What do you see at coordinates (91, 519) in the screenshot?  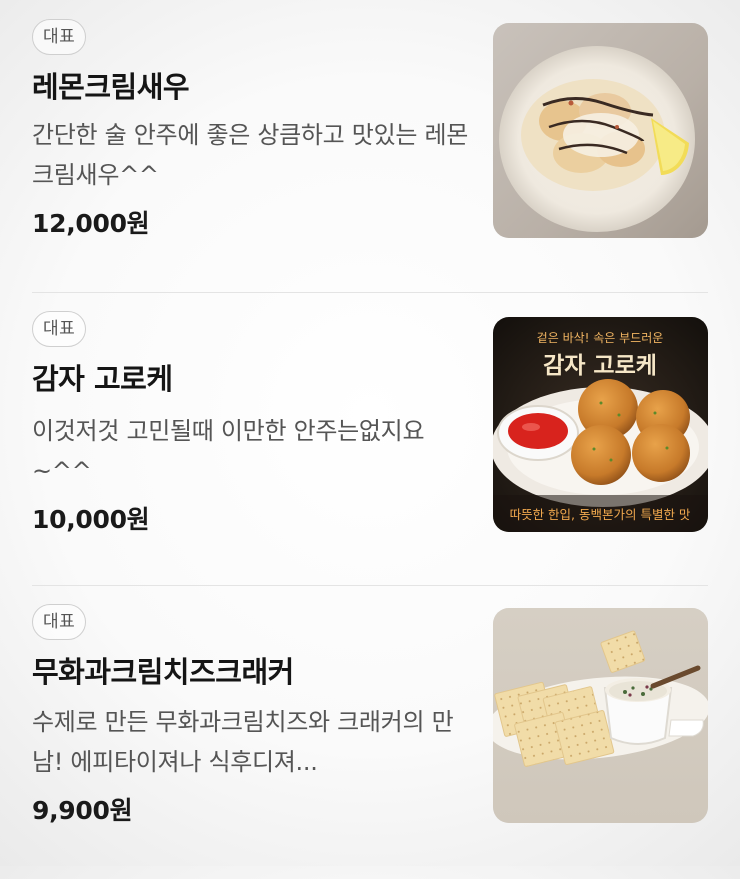 I see `menu-price: 10,000원` at bounding box center [91, 519].